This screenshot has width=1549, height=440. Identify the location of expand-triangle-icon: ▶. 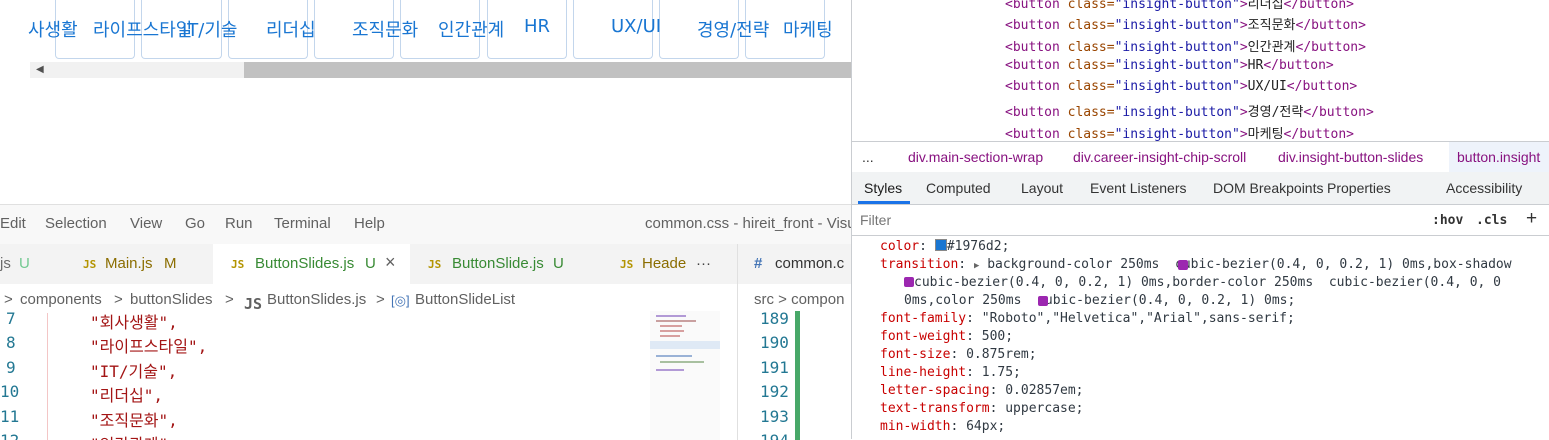
(976, 266).